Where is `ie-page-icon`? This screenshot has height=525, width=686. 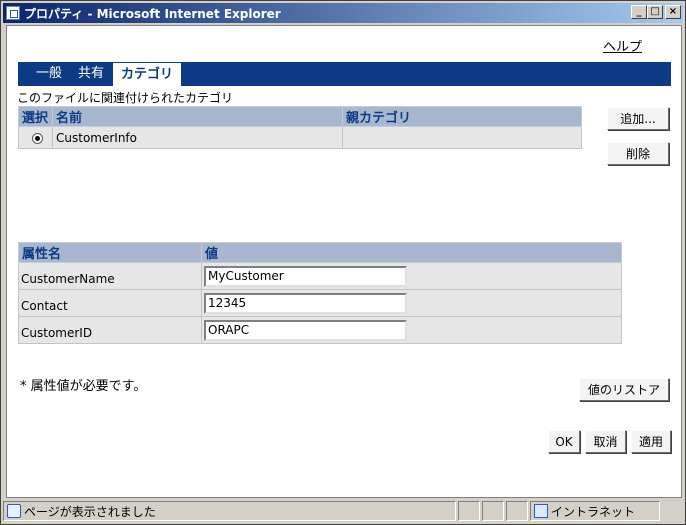 ie-page-icon is located at coordinates (13, 13).